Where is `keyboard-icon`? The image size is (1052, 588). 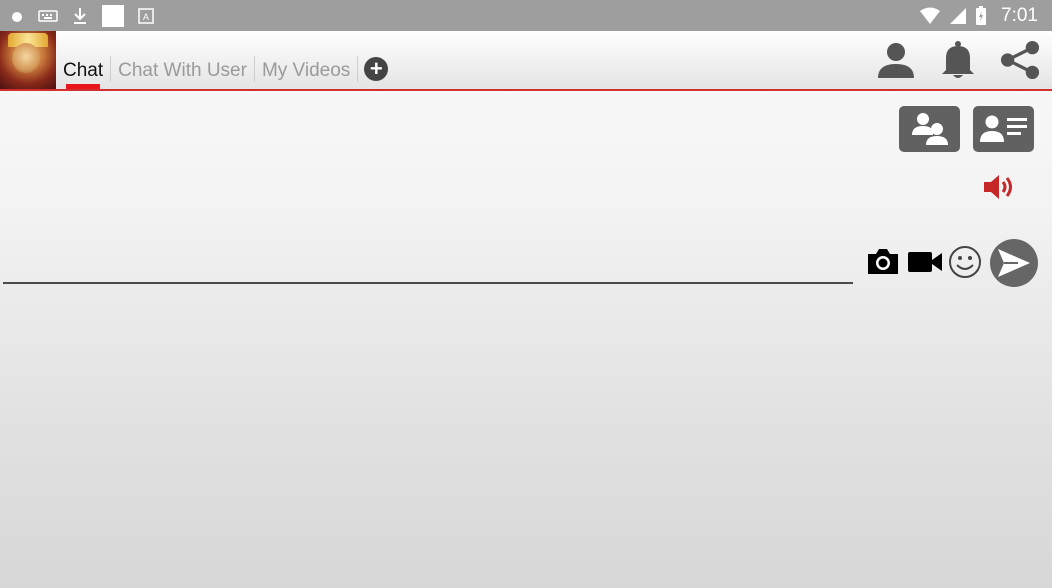 keyboard-icon is located at coordinates (48, 15).